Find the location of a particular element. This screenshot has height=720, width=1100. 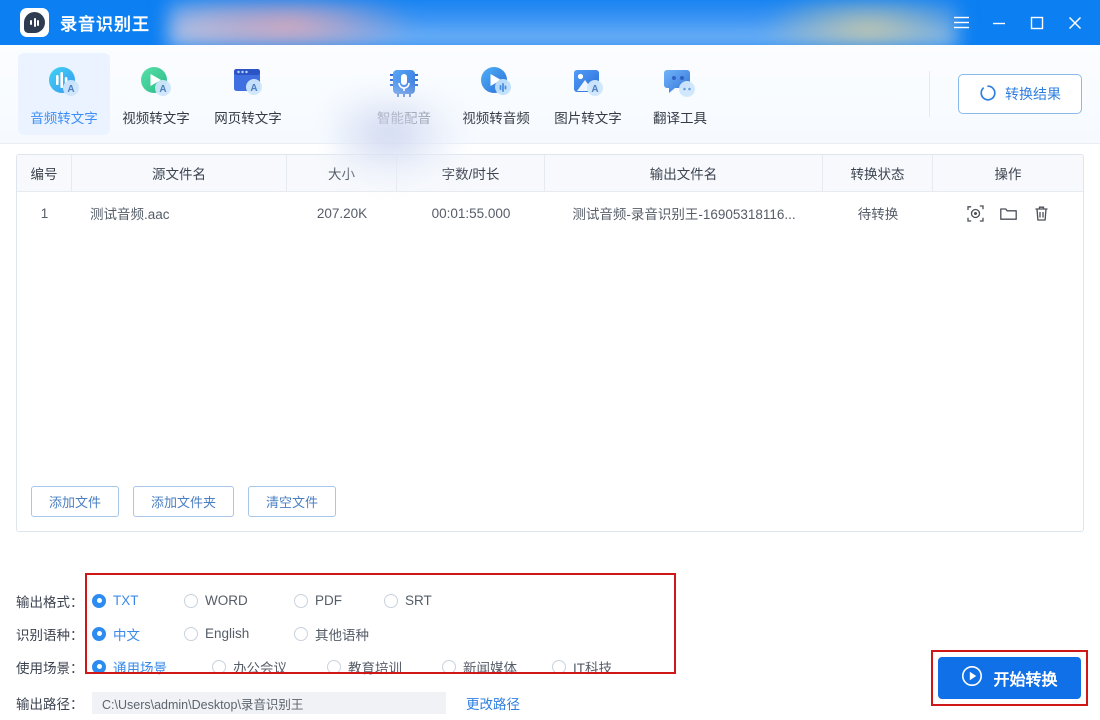

tab-label: 图片转文字 is located at coordinates (588, 118).